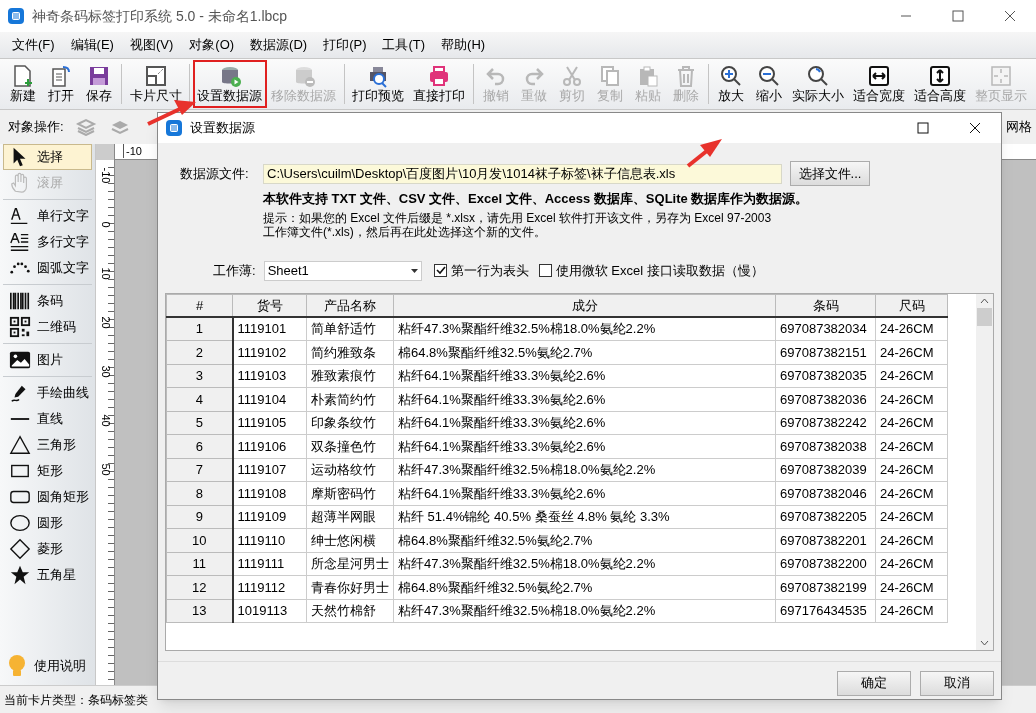 Image resolution: width=1036 pixels, height=713 pixels. I want to click on menu-item: 文件(F), so click(33, 45).